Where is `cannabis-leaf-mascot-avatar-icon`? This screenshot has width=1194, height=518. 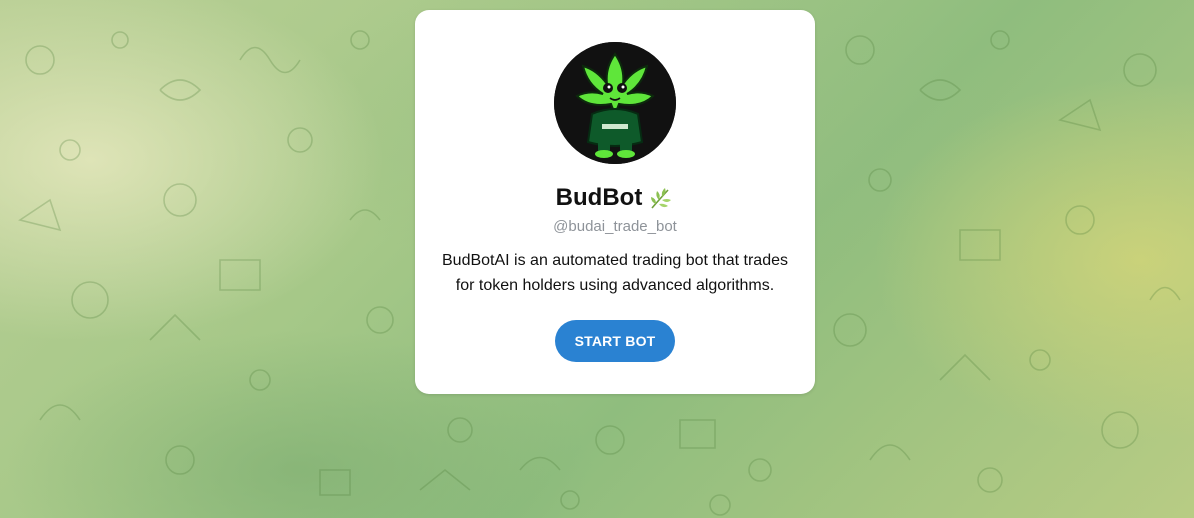
cannabis-leaf-mascot-avatar-icon is located at coordinates (615, 103).